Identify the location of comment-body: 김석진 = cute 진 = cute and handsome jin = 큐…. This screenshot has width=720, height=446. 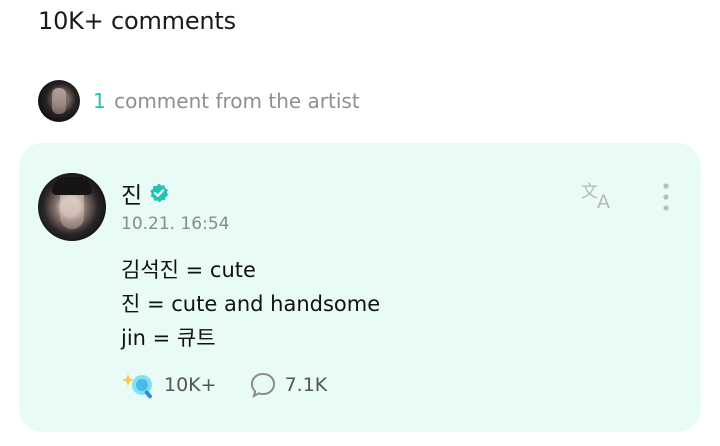
(250, 304).